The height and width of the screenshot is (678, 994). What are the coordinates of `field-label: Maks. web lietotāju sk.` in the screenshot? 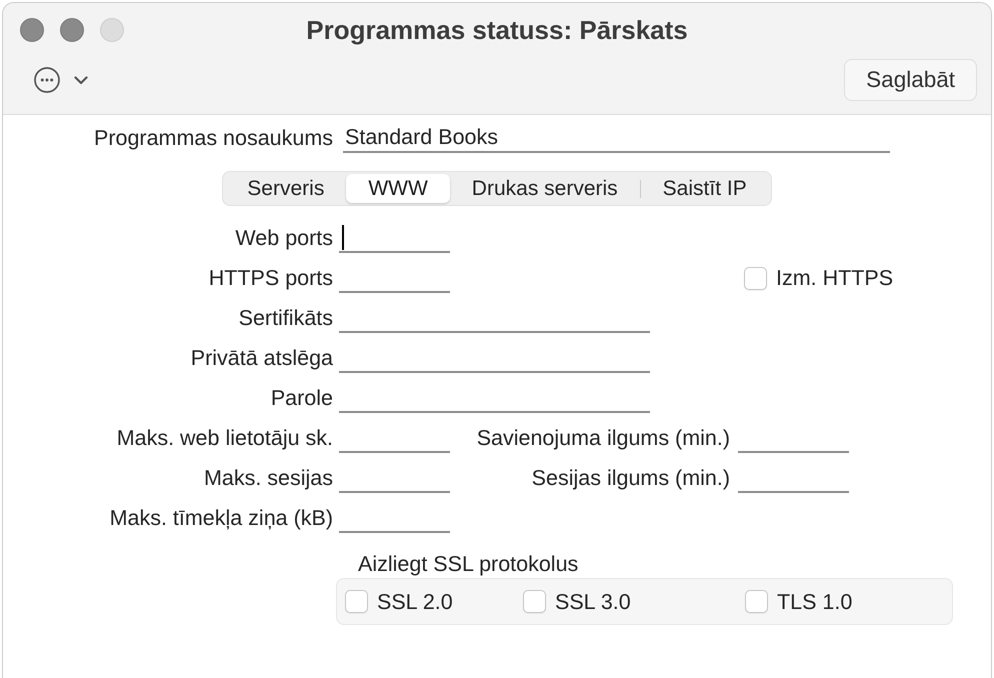 It's located at (224, 438).